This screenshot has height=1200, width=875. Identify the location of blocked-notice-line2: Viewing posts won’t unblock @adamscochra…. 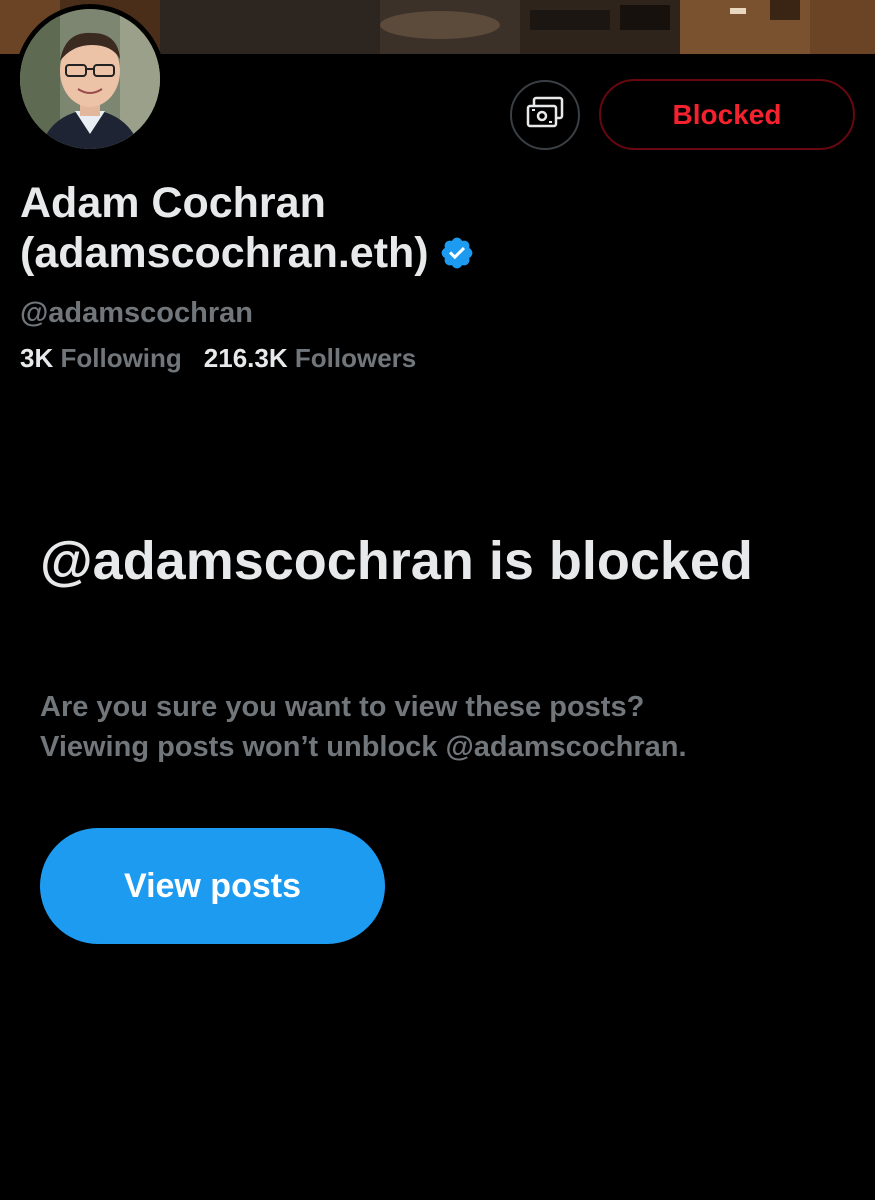
(363, 747).